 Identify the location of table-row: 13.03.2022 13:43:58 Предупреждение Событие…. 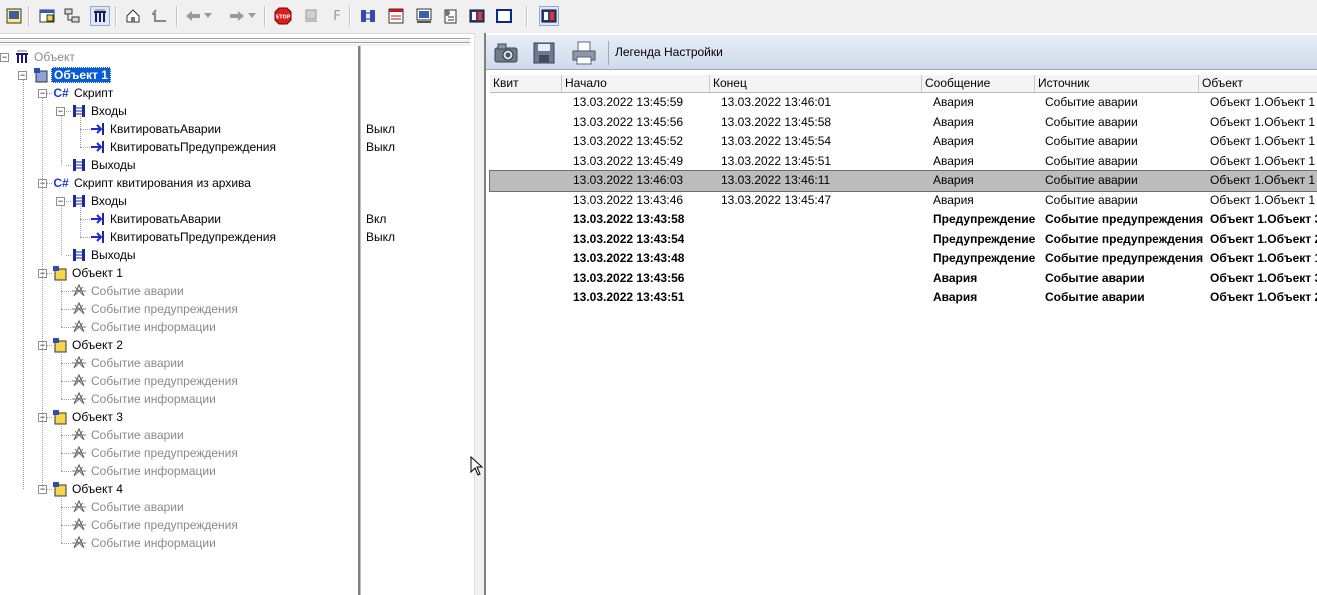
(903, 220).